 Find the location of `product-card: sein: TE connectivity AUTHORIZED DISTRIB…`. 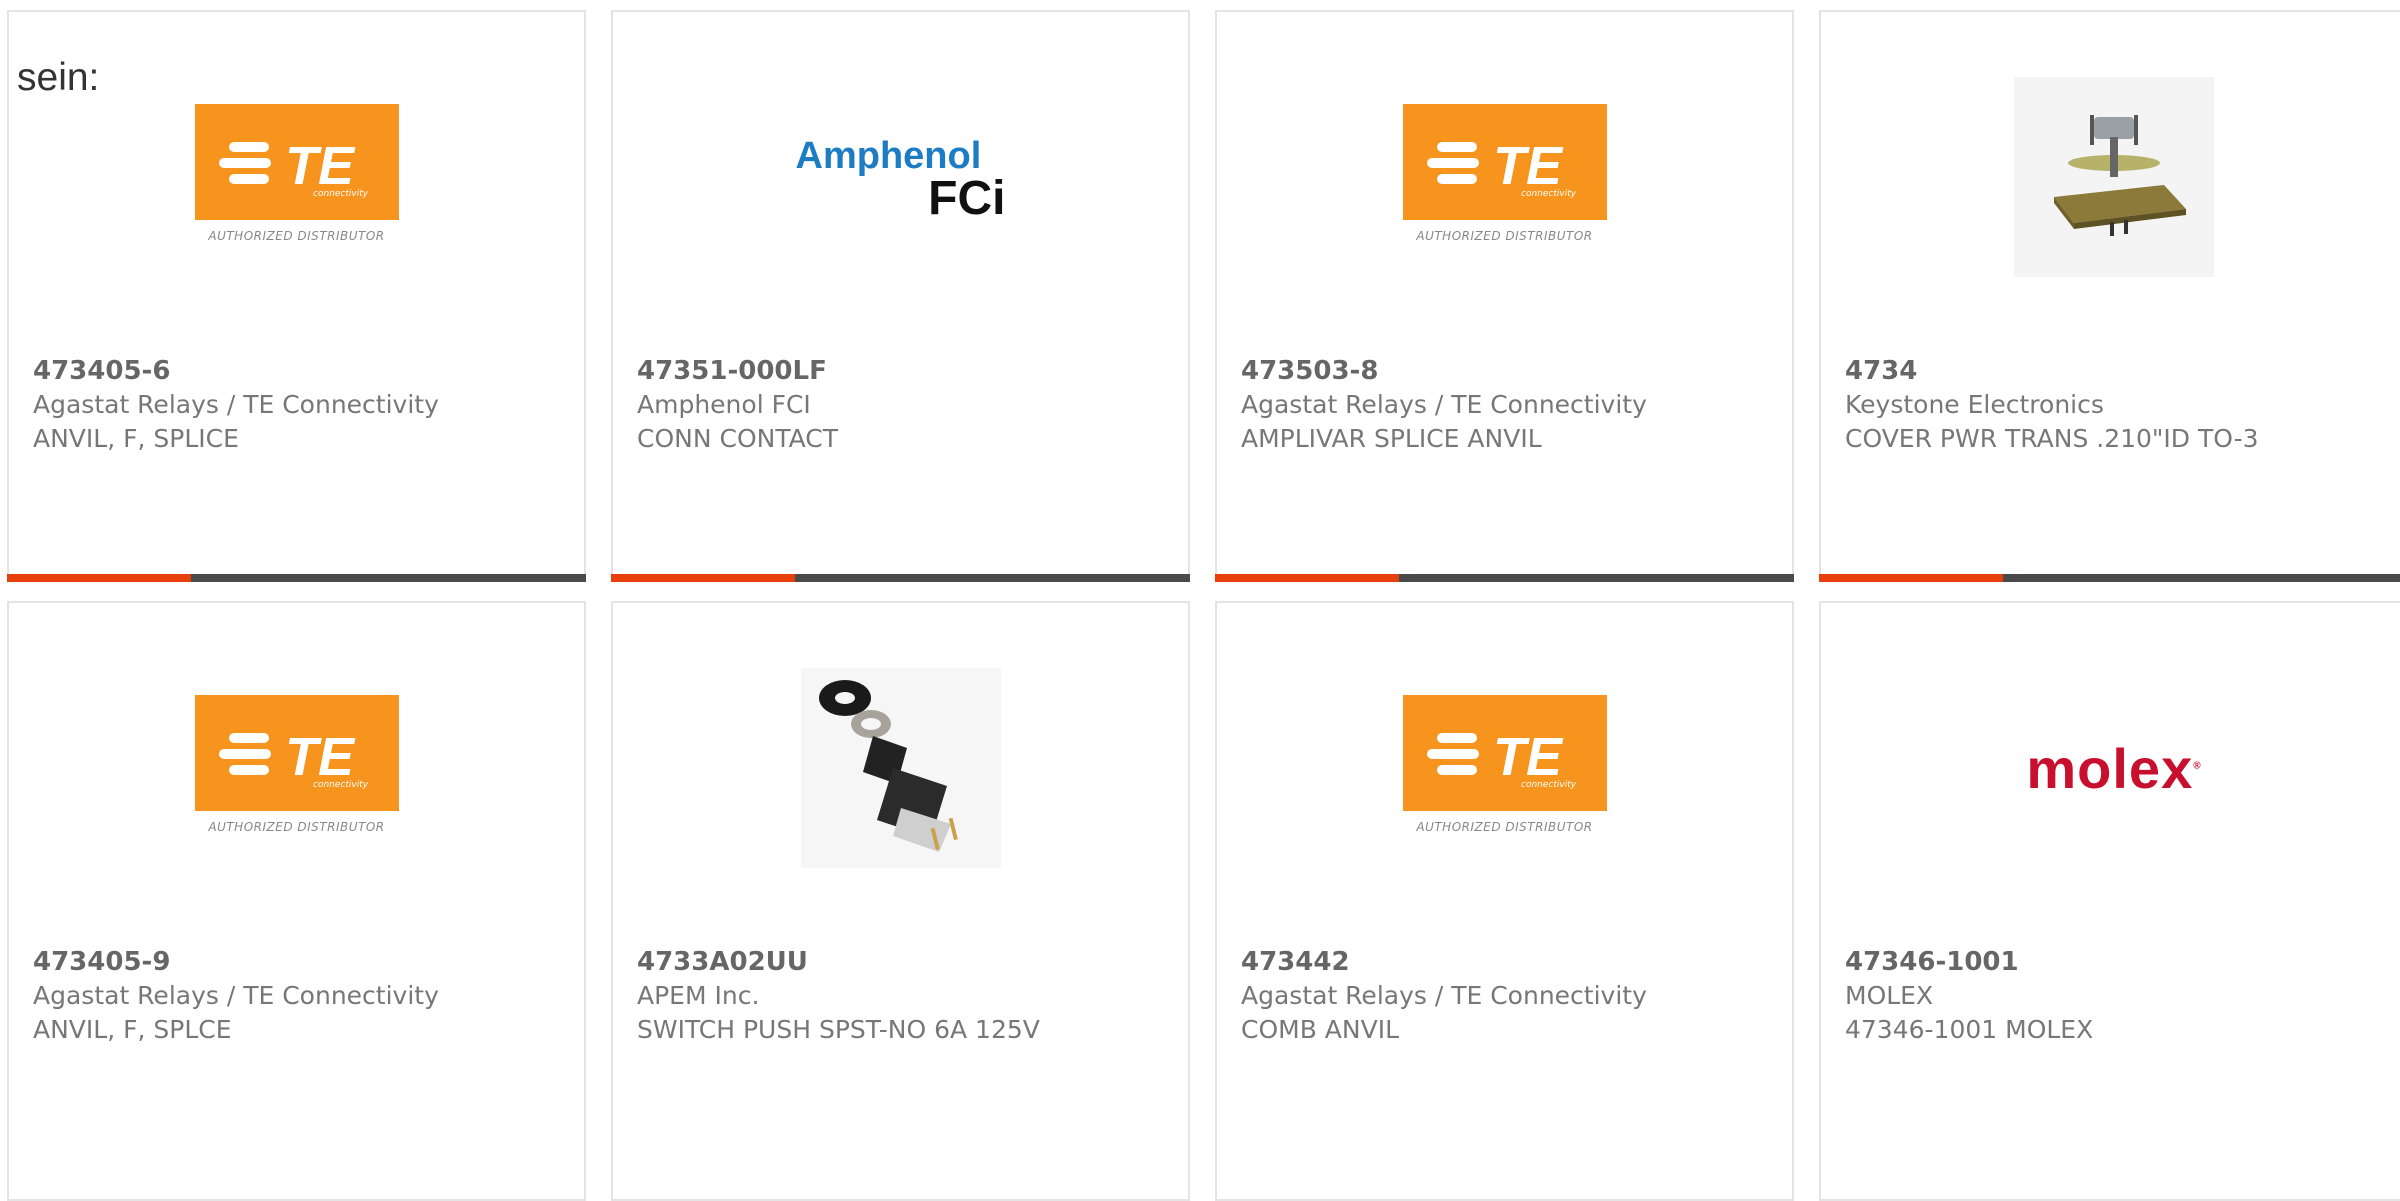

product-card: sein: TE connectivity AUTHORIZED DISTRIB… is located at coordinates (296, 296).